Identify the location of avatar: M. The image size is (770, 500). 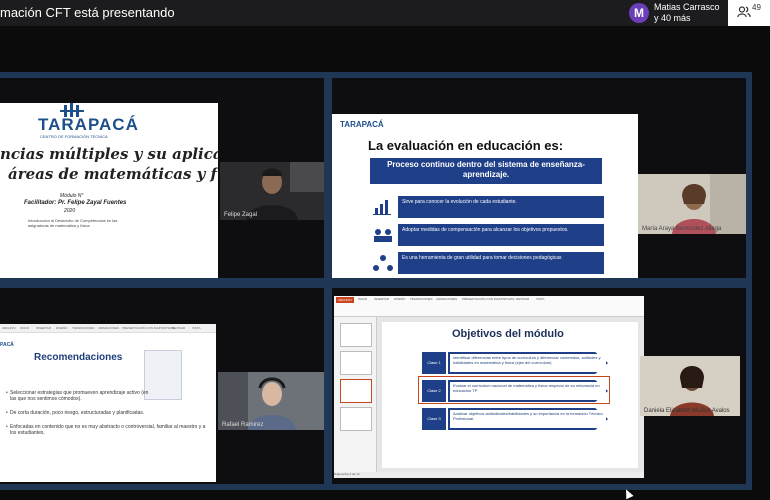
(639, 13).